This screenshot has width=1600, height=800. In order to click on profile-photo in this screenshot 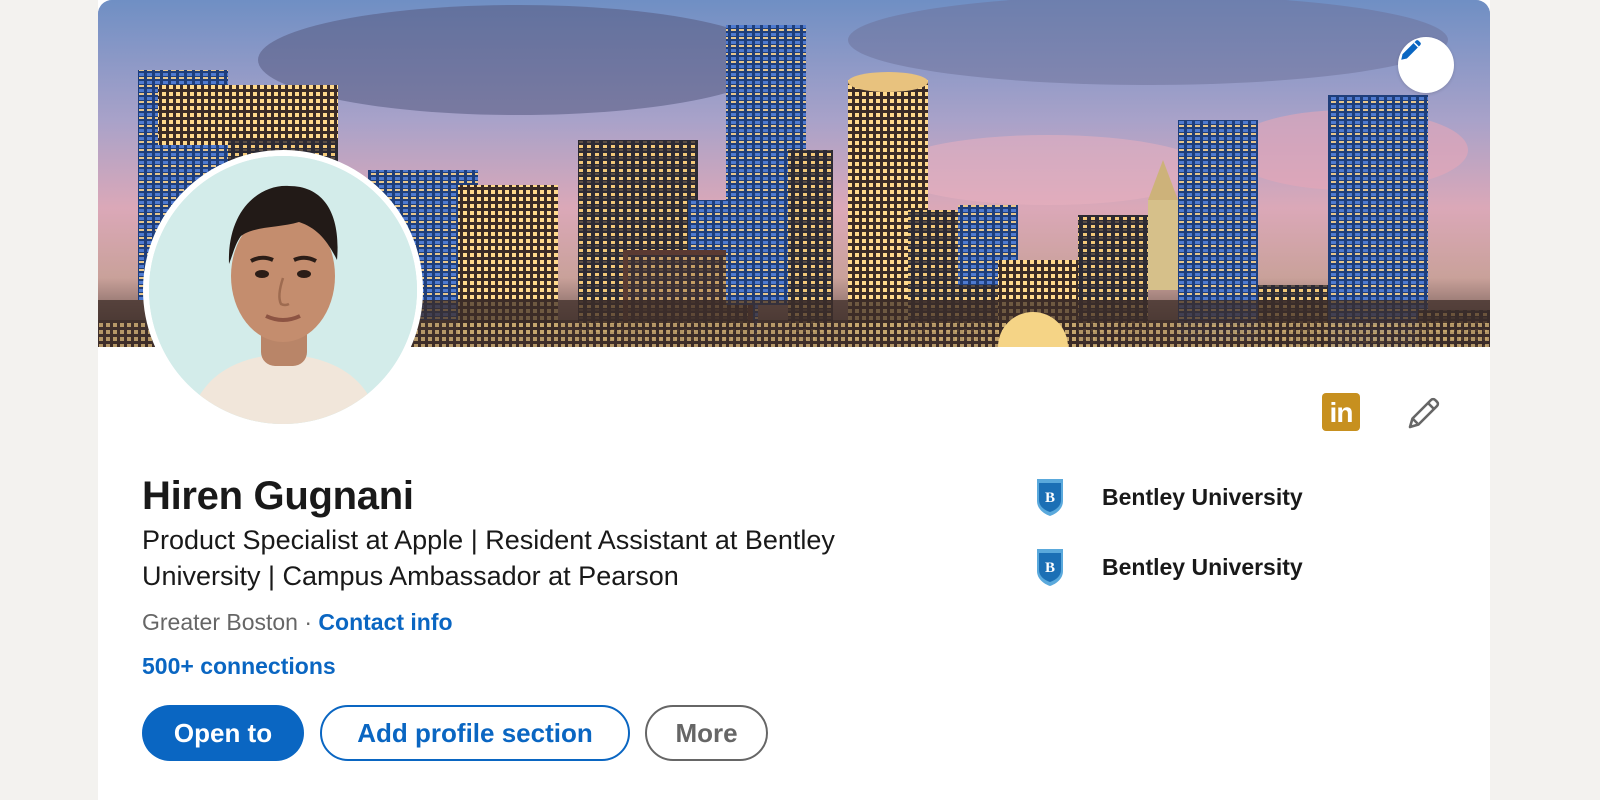, I will do `click(283, 290)`.